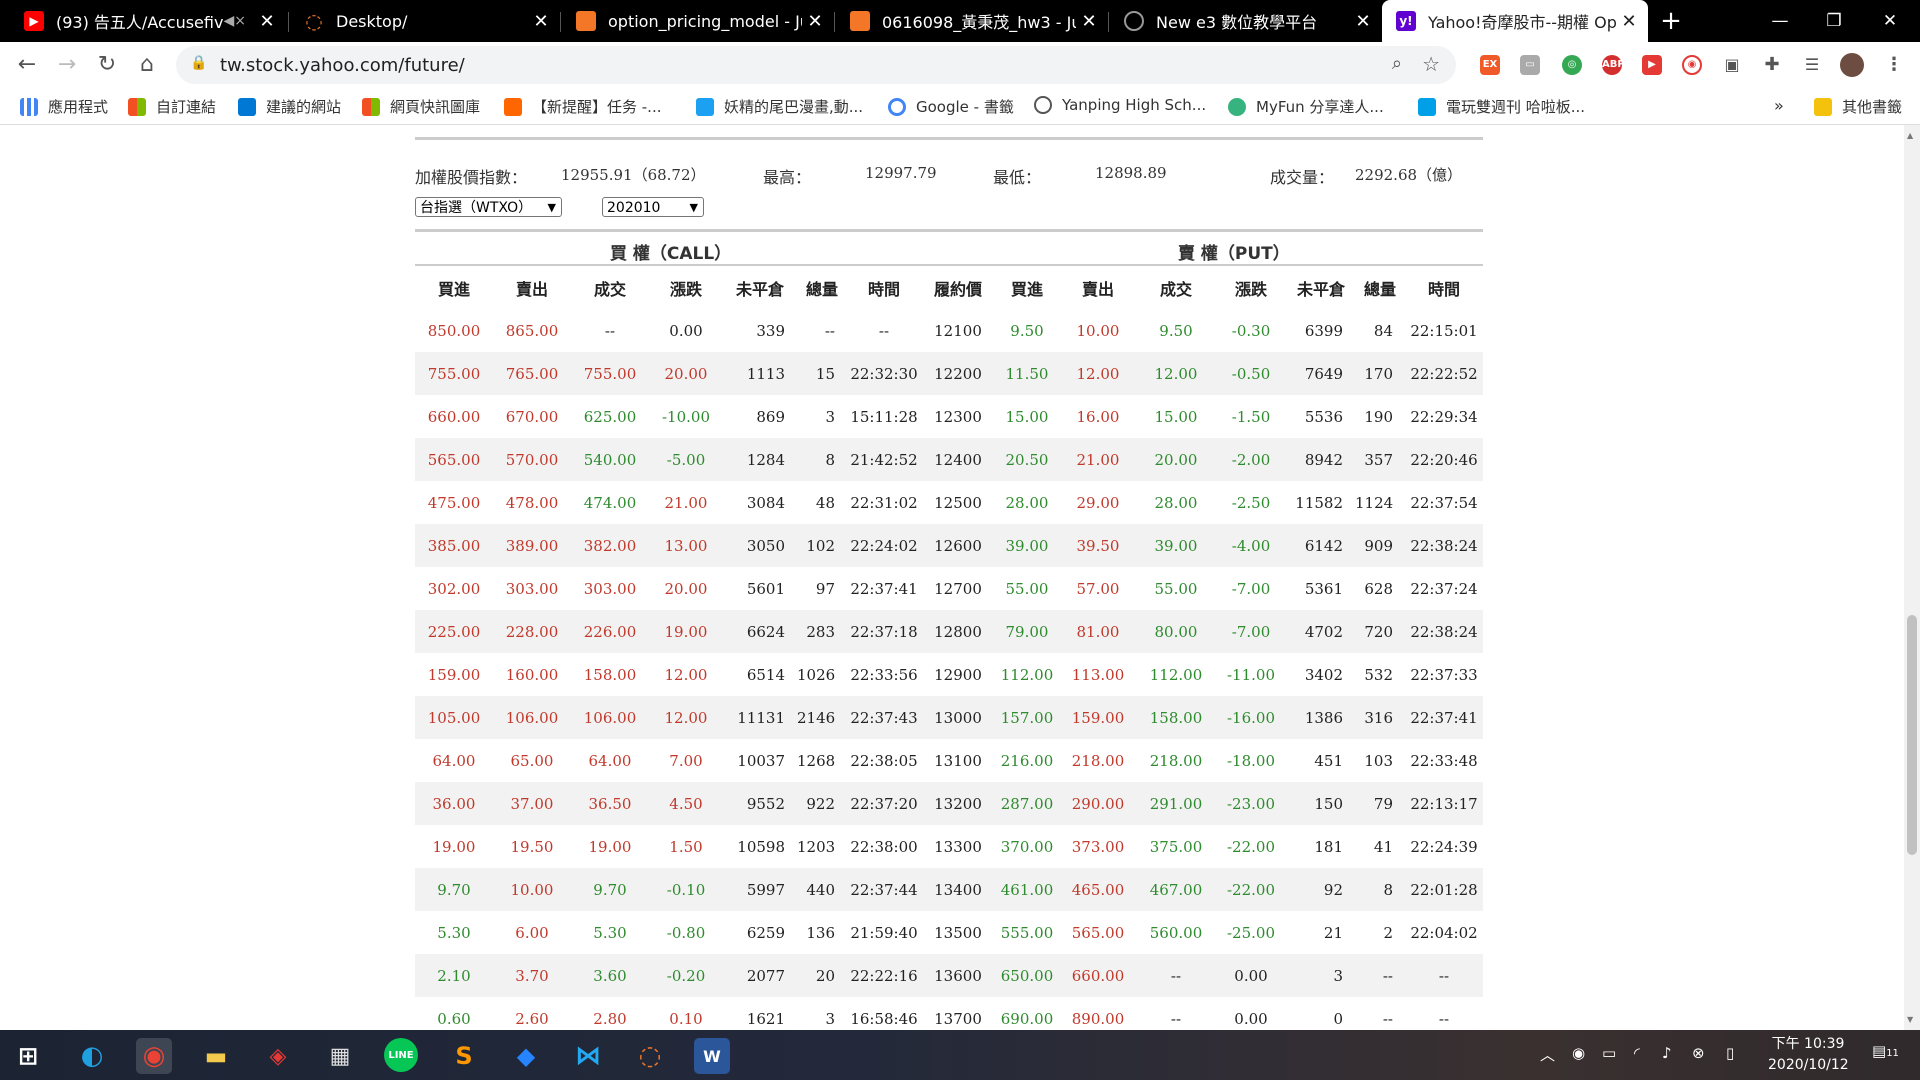 This screenshot has width=1920, height=1080. I want to click on mute-icon: ◀×, so click(235, 21).